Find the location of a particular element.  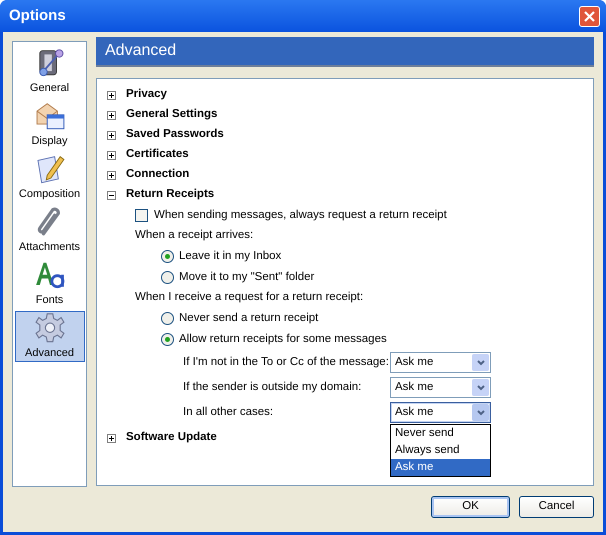

window-title: Options is located at coordinates (37, 16).